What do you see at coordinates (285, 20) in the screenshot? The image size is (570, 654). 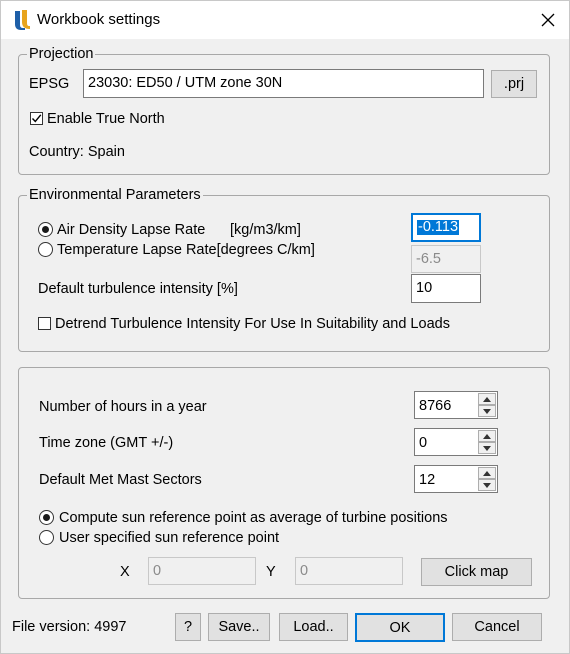 I see `title-bar: Workbook settings` at bounding box center [285, 20].